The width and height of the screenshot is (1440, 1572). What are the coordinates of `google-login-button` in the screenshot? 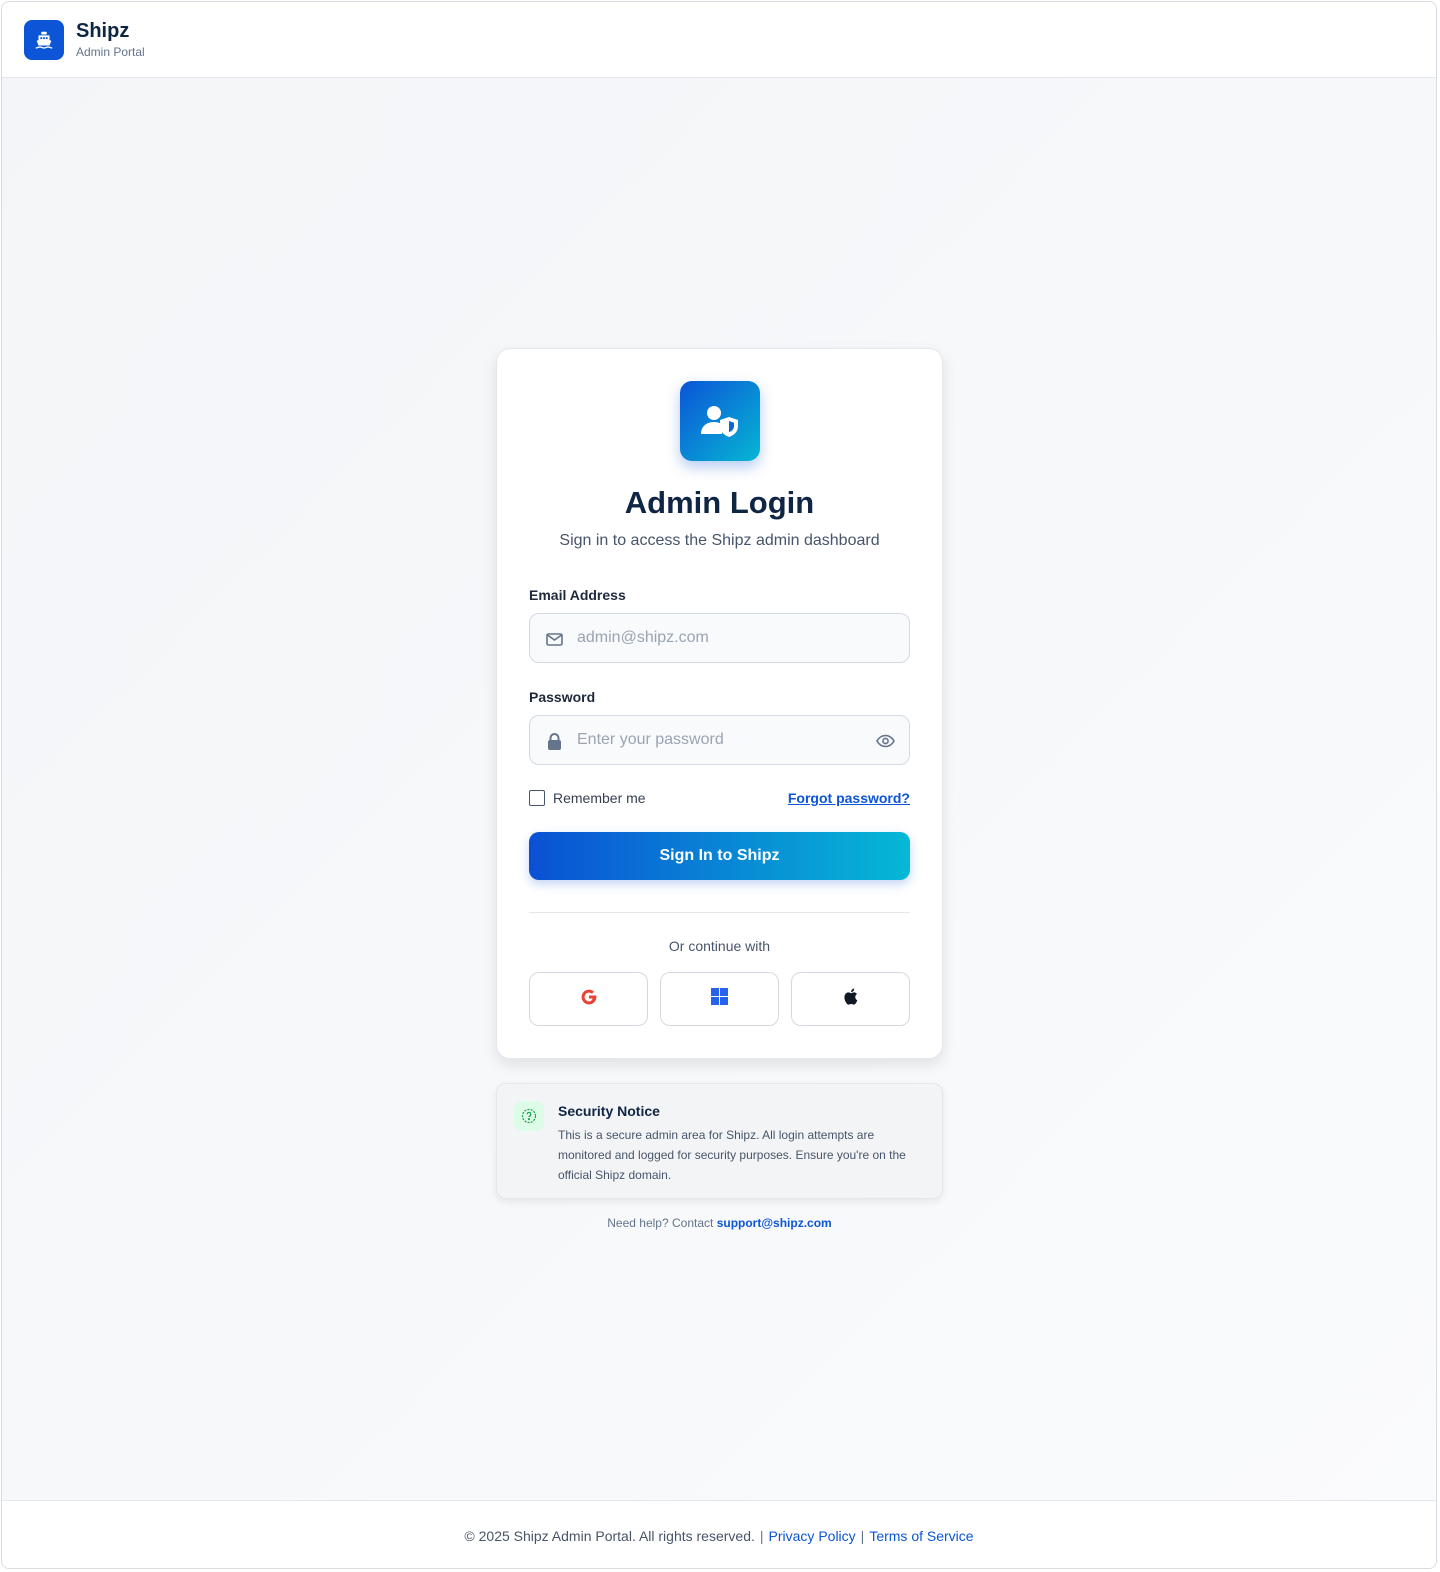 It's located at (588, 999).